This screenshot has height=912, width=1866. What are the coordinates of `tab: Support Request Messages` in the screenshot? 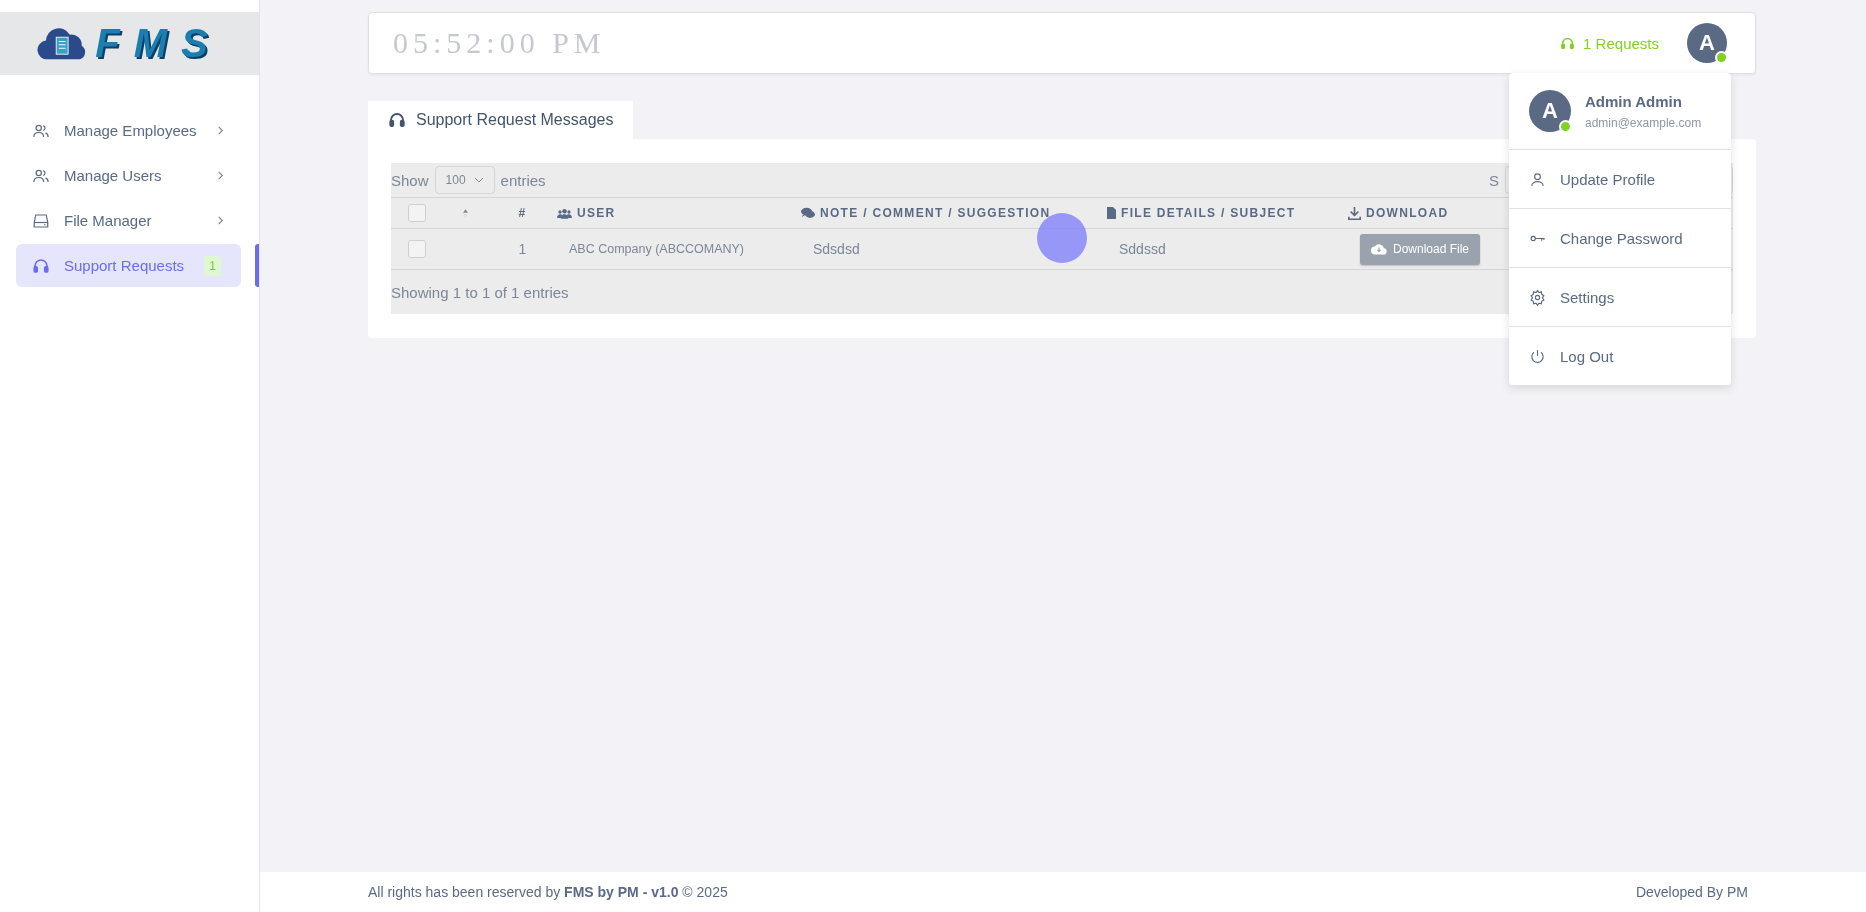 It's located at (501, 120).